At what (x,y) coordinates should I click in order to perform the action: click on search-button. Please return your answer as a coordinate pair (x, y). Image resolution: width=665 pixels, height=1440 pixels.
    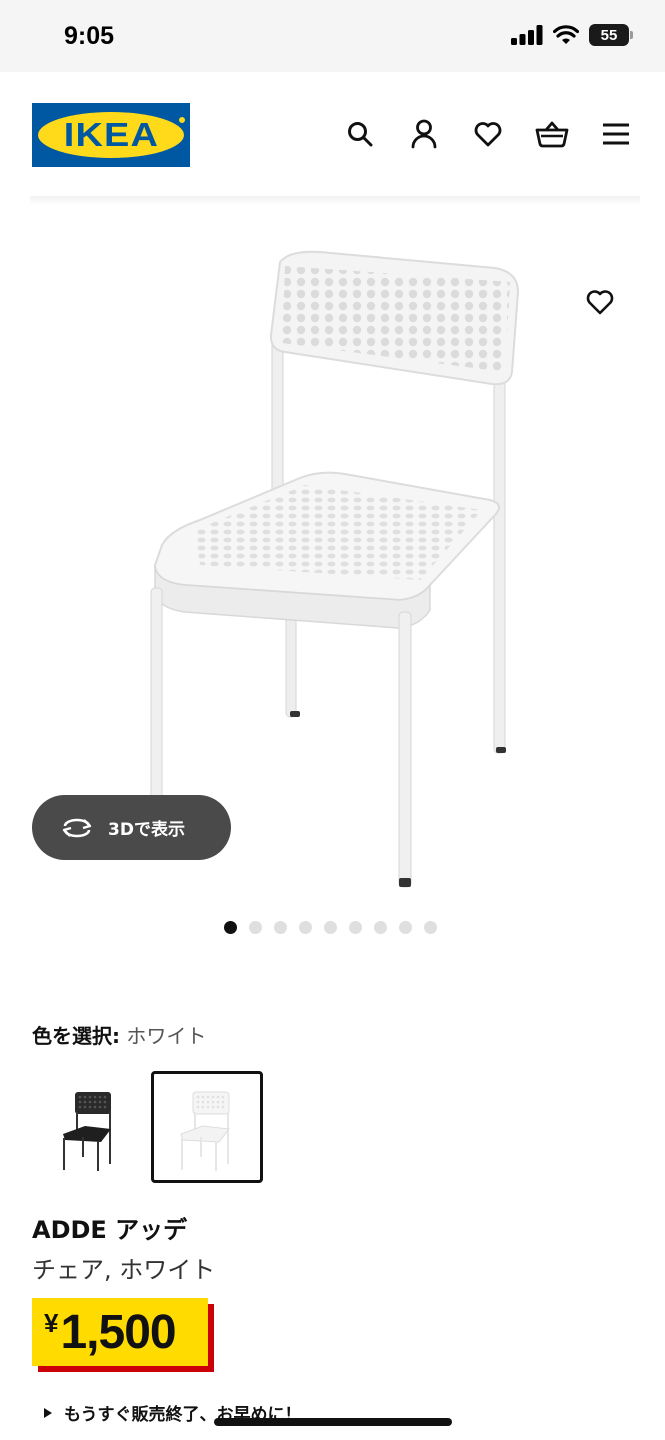
    Looking at the image, I should click on (360, 134).